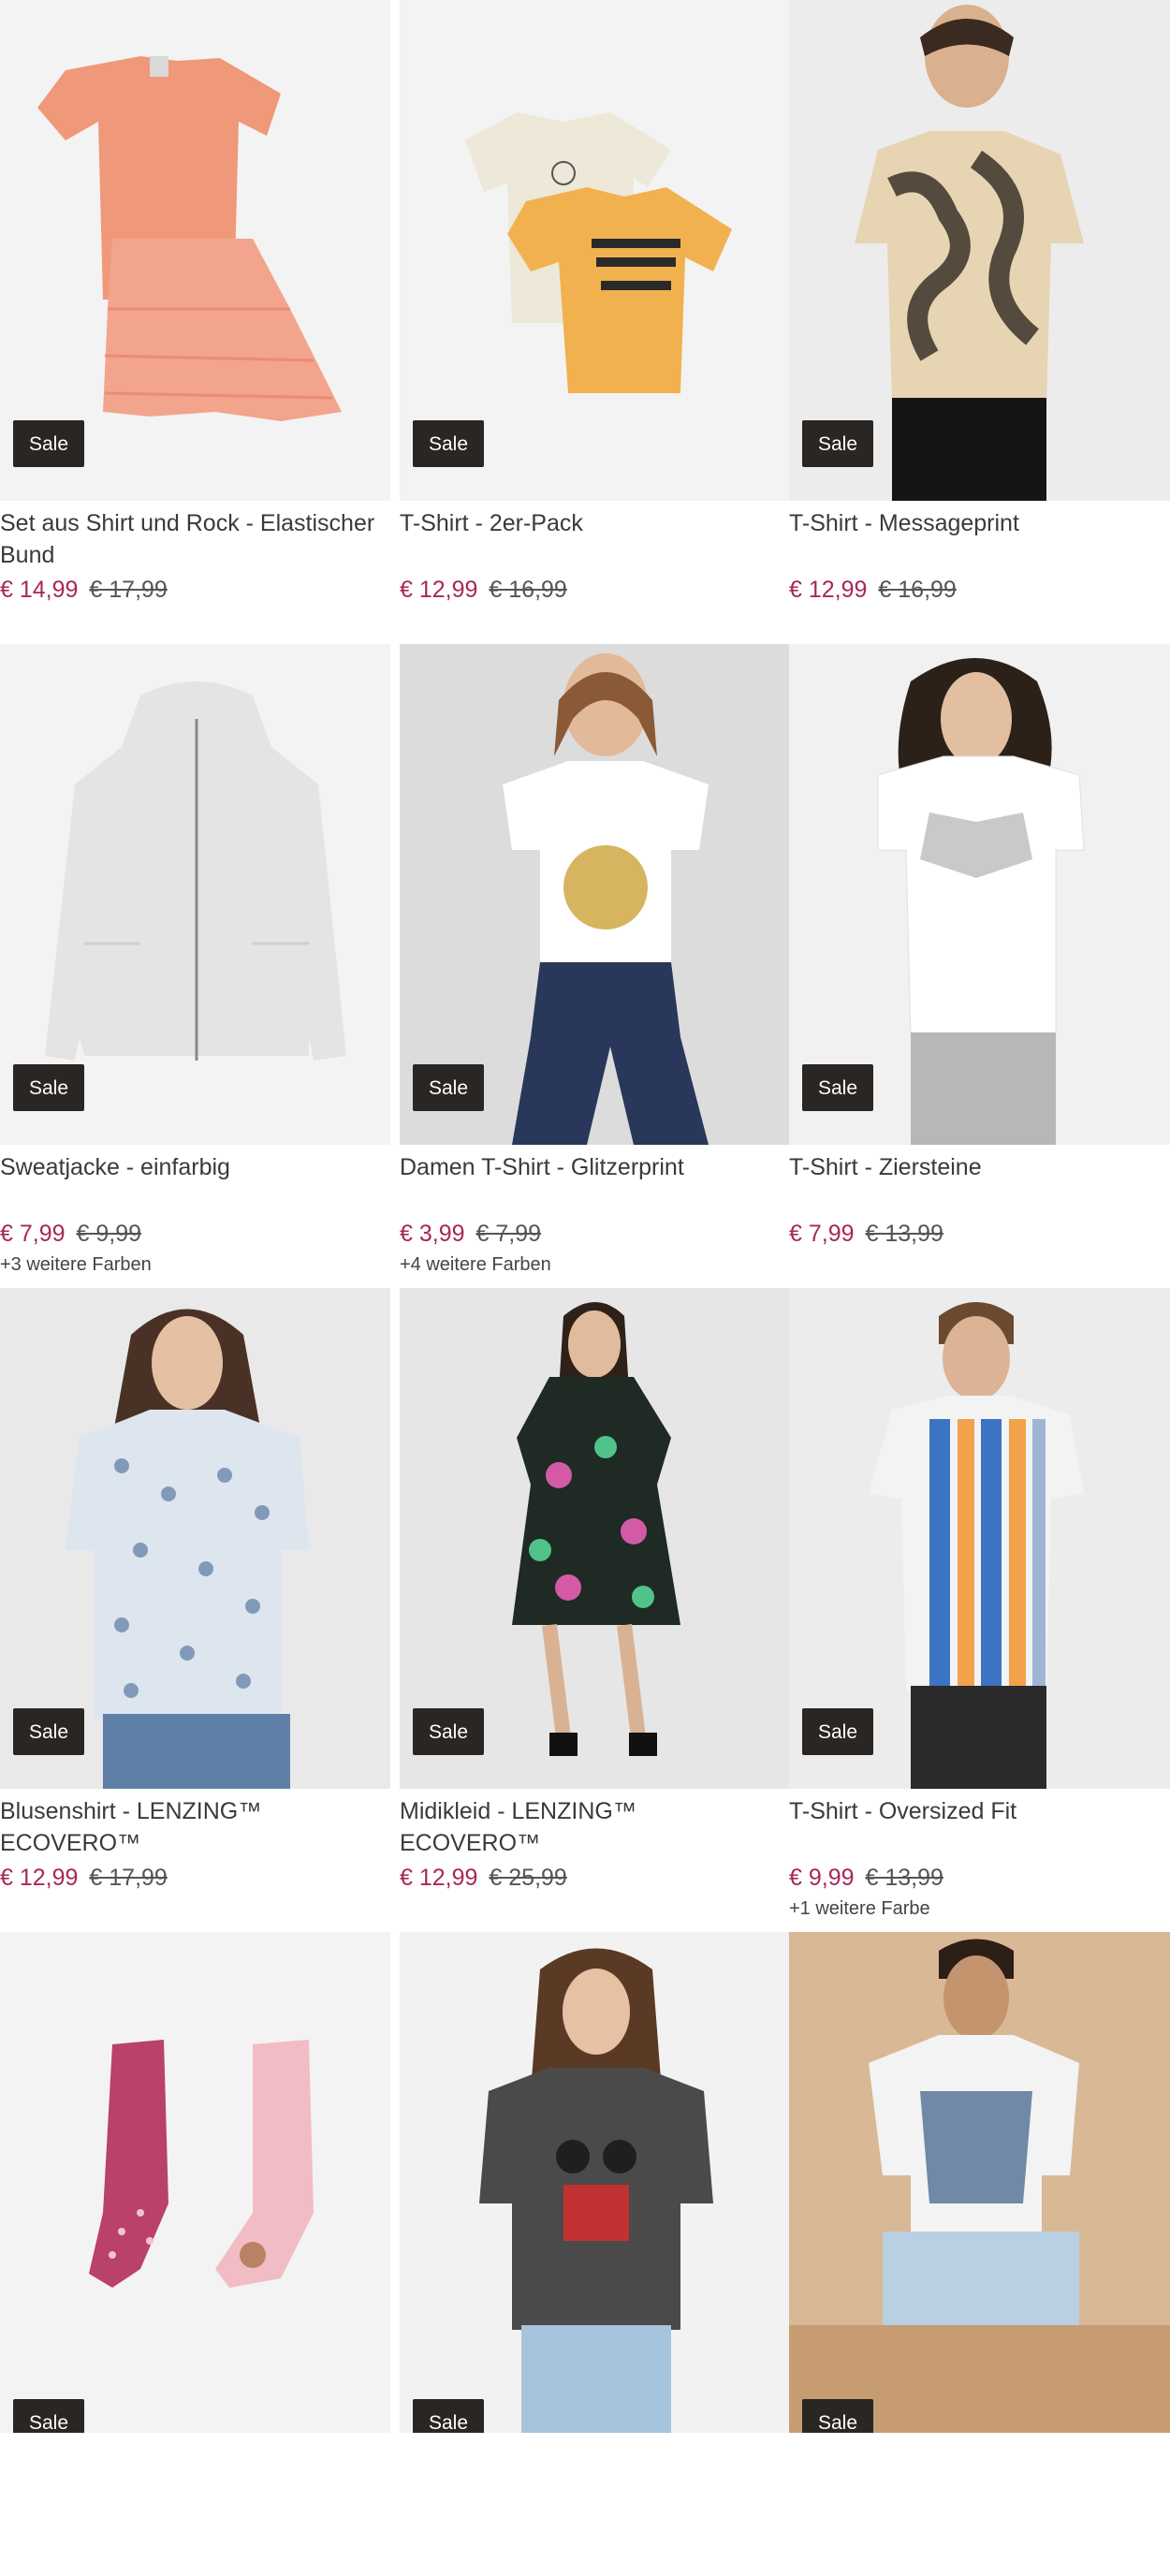  What do you see at coordinates (528, 1878) in the screenshot?
I see `old-price: € 25,99` at bounding box center [528, 1878].